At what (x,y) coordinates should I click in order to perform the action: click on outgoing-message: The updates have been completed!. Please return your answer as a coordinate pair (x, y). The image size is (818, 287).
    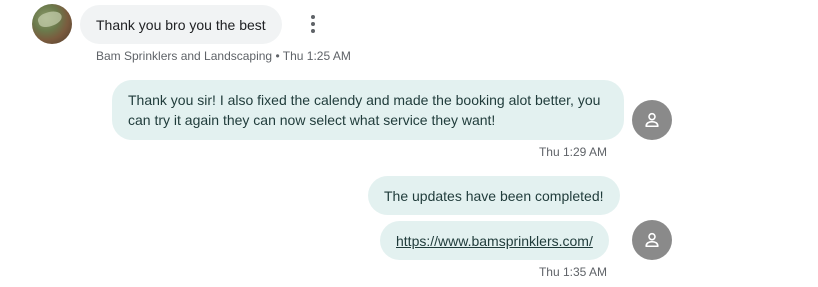
    Looking at the image, I should click on (494, 195).